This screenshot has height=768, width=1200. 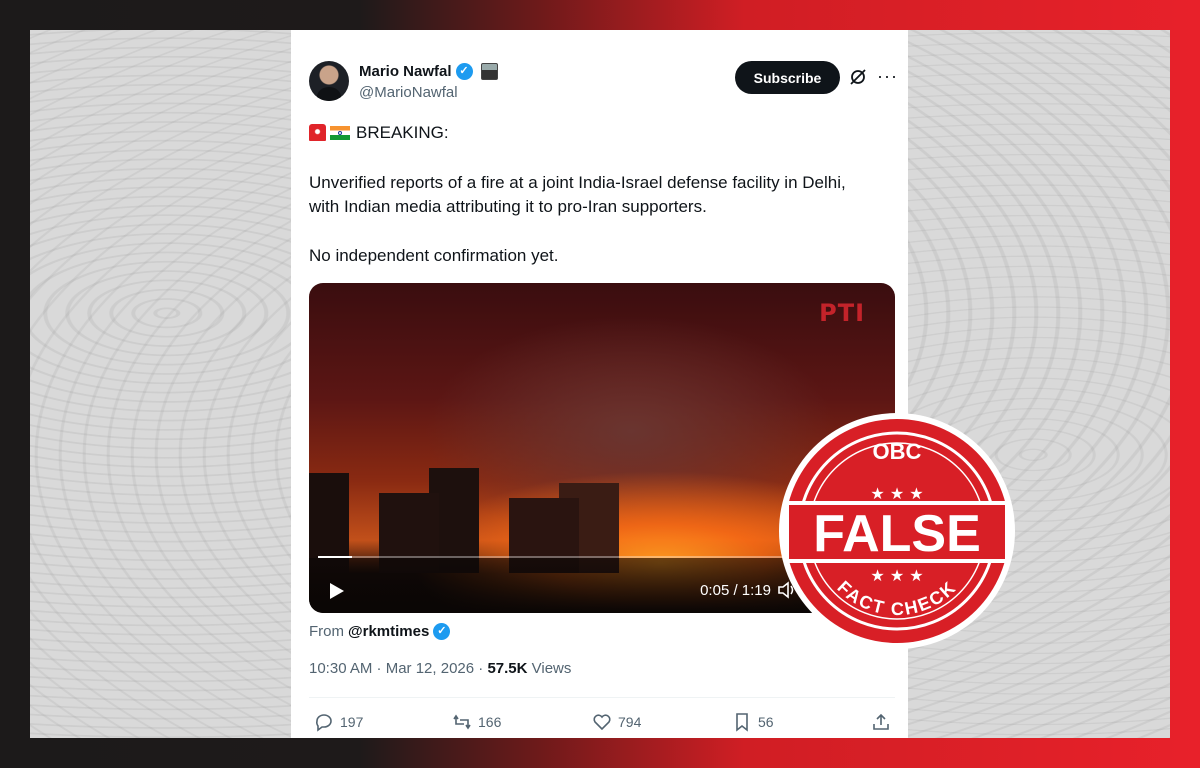 I want to click on more-options-icon: ···, so click(x=887, y=76).